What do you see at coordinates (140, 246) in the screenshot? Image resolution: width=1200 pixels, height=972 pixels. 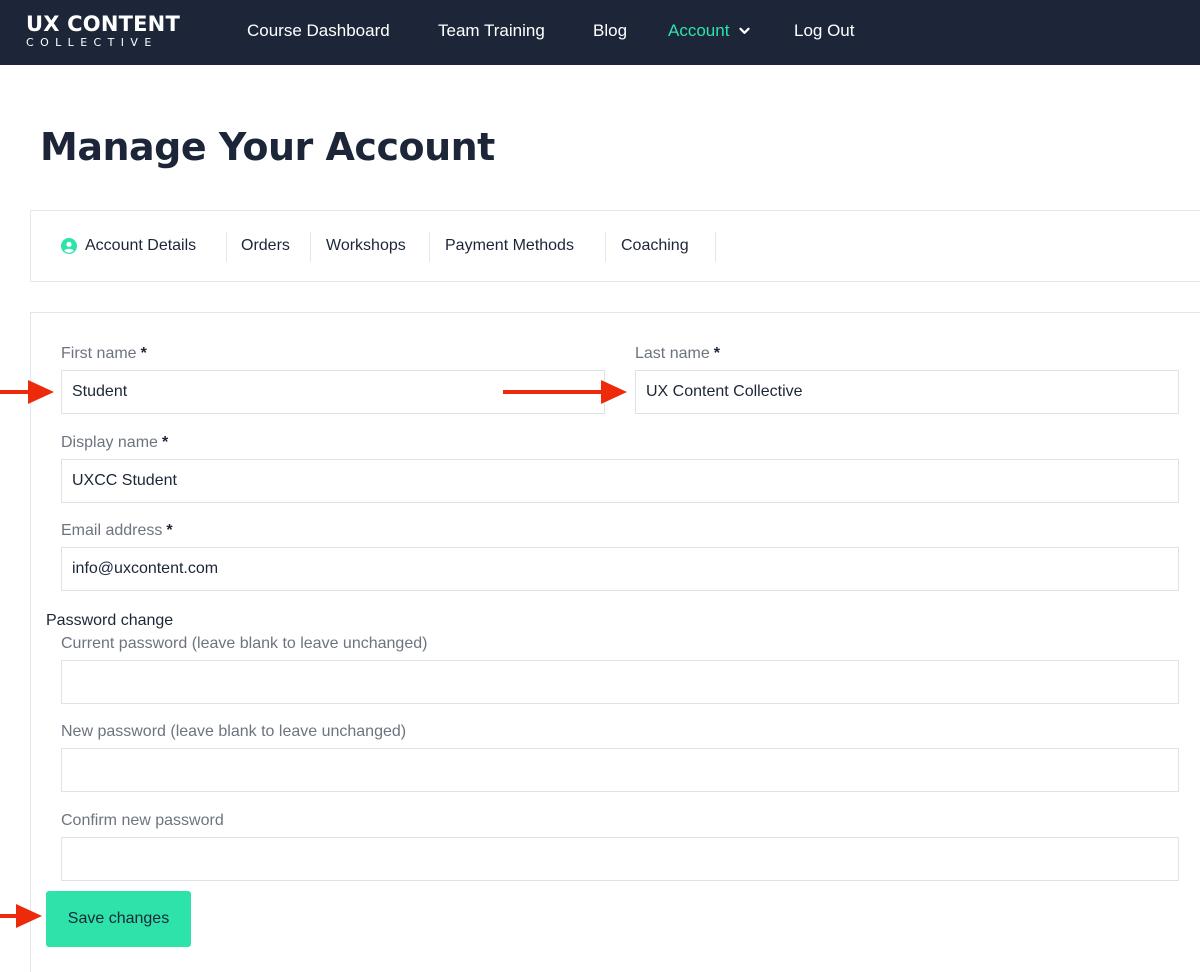 I see `tab-account-details: Account Details` at bounding box center [140, 246].